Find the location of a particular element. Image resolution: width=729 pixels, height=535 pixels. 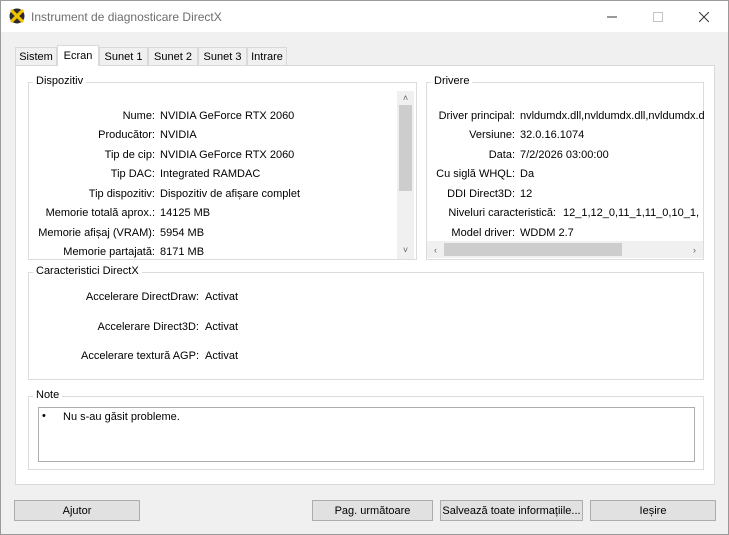

device-value: Integrated RAMDAC is located at coordinates (210, 174).